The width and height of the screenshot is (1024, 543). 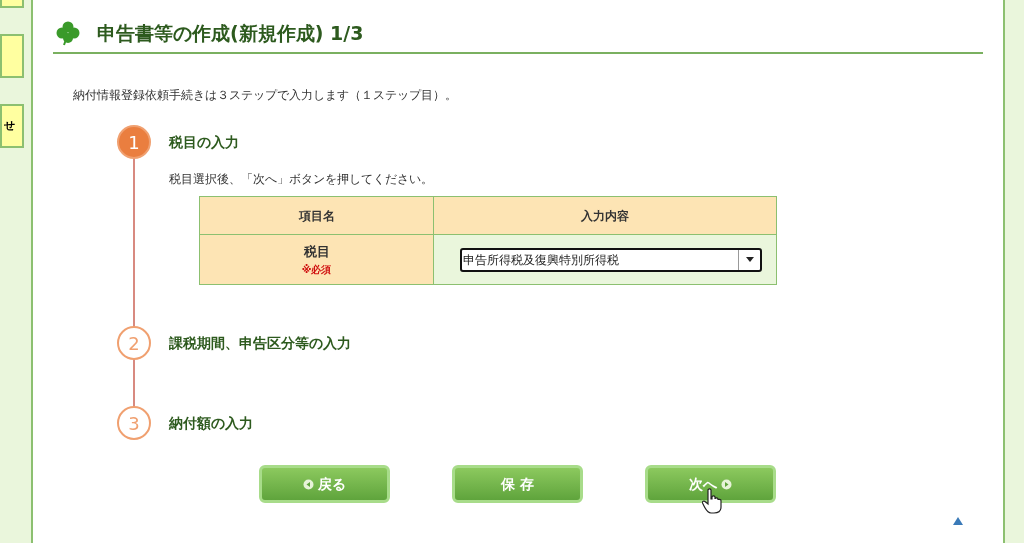 I want to click on next-button: 次へ, so click(x=710, y=484).